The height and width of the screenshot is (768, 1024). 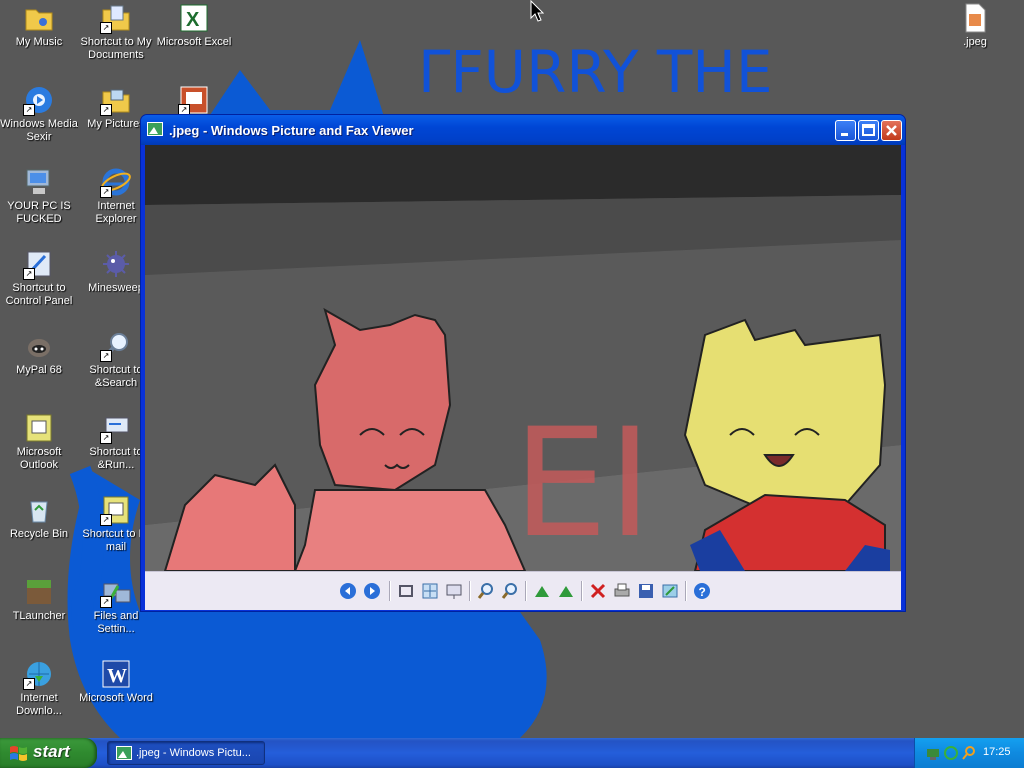 I want to click on next-image-icon, so click(x=372, y=591).